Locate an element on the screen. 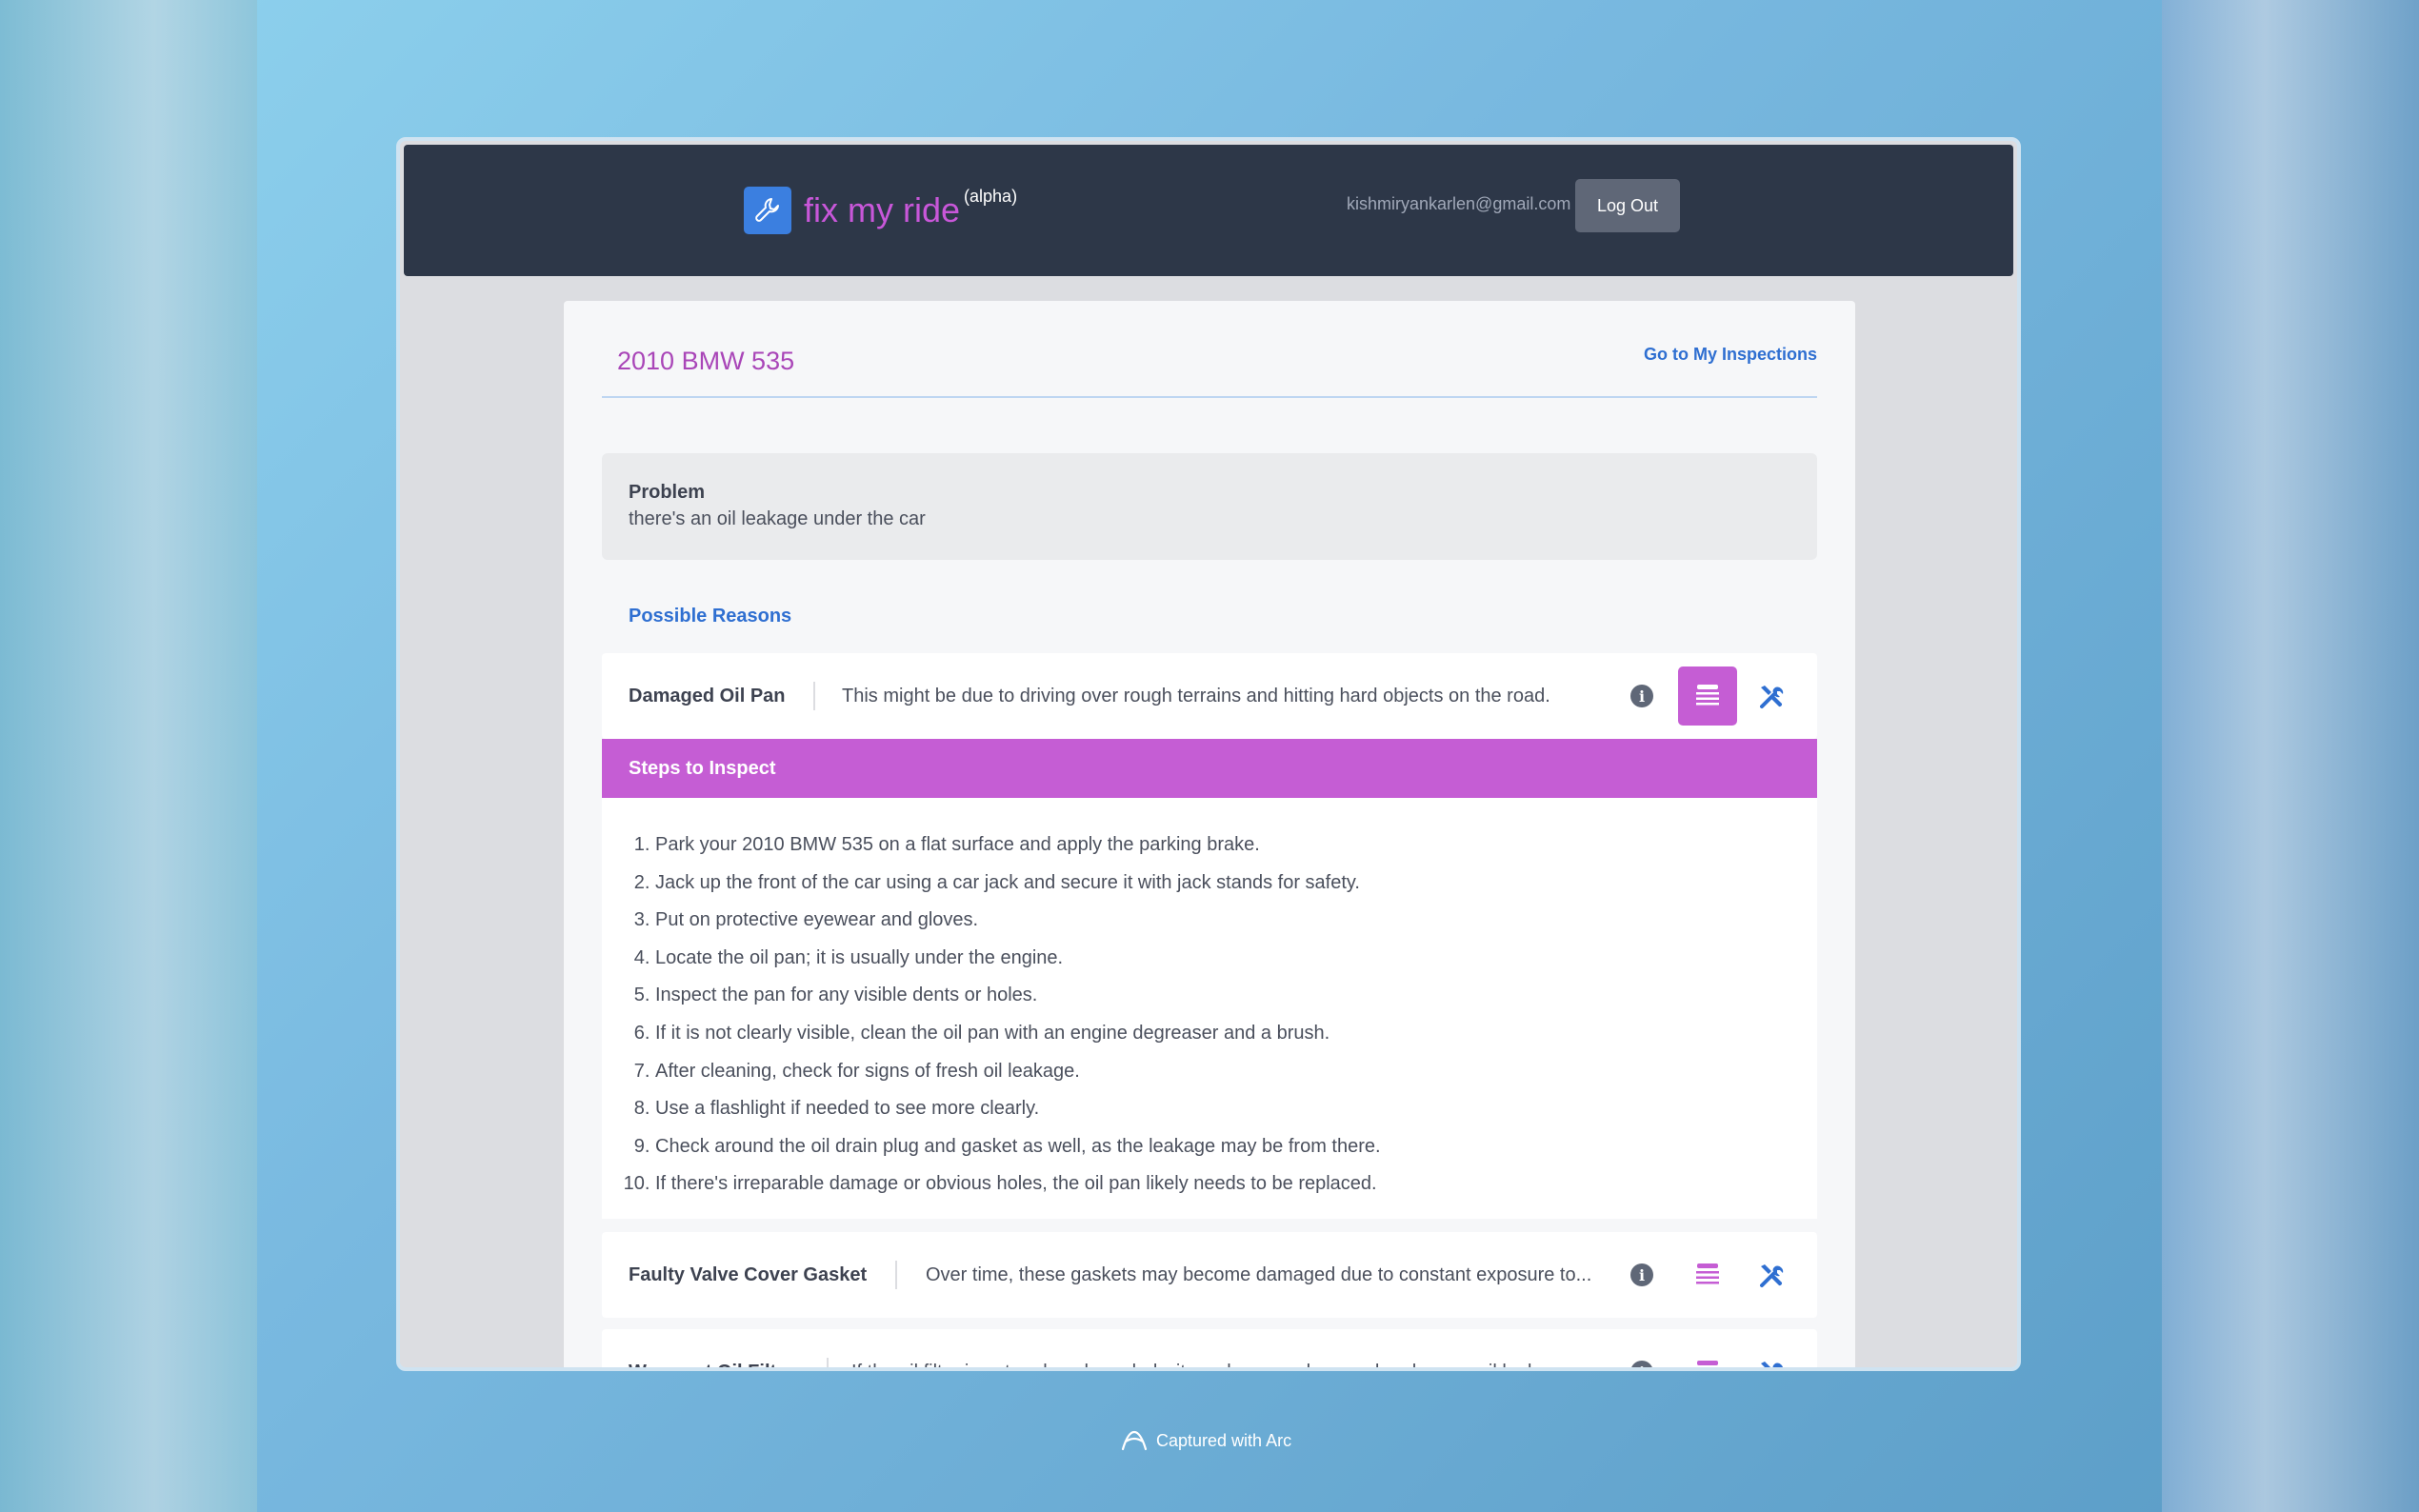  page-title: 2010 BMW 535 is located at coordinates (706, 361).